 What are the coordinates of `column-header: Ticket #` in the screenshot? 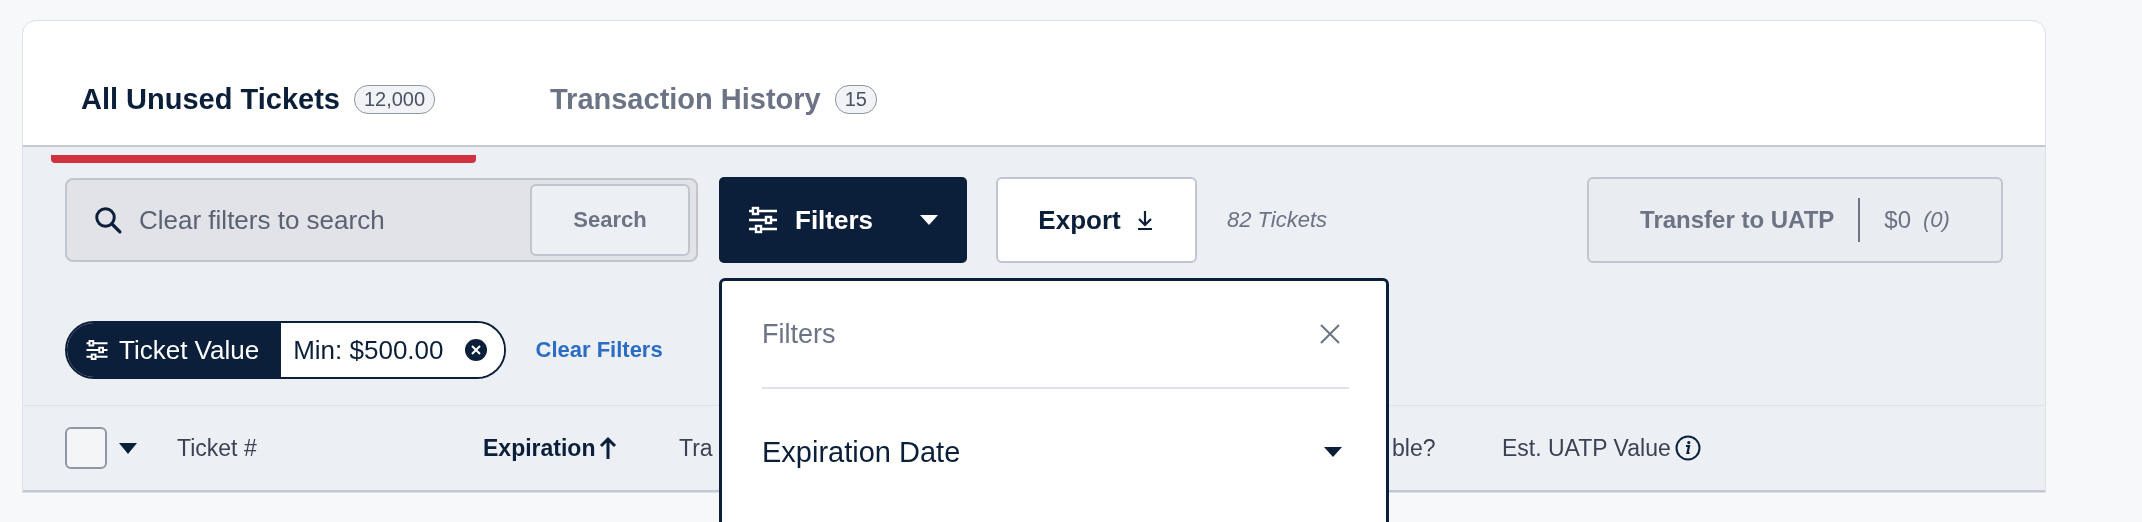 It's located at (217, 448).